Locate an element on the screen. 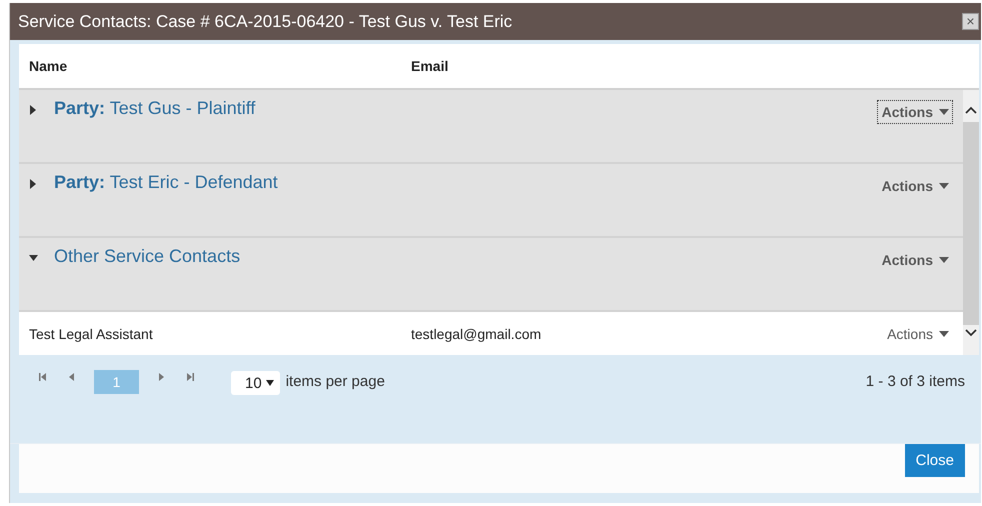 The image size is (982, 506). collapse-icon is located at coordinates (33, 258).